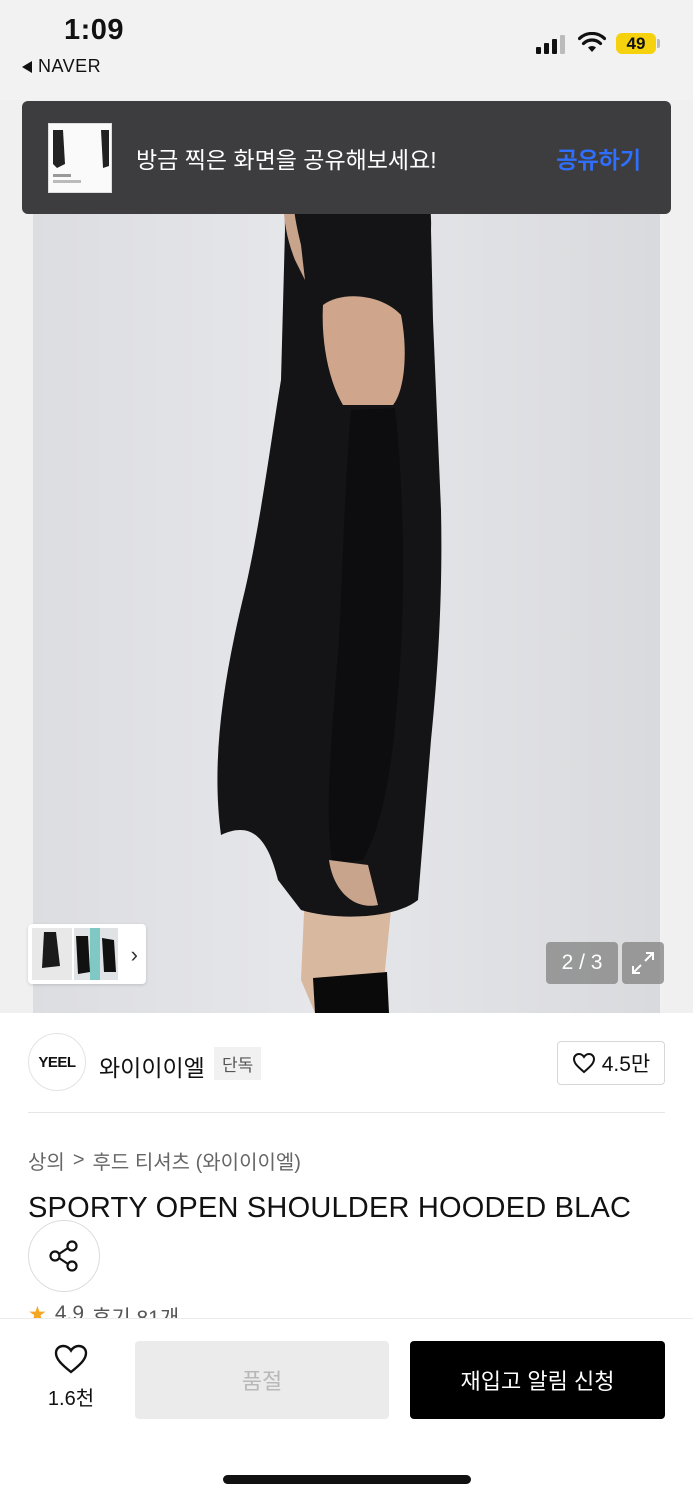  What do you see at coordinates (626, 1064) in the screenshot?
I see `brand-like-count: 4.5만` at bounding box center [626, 1064].